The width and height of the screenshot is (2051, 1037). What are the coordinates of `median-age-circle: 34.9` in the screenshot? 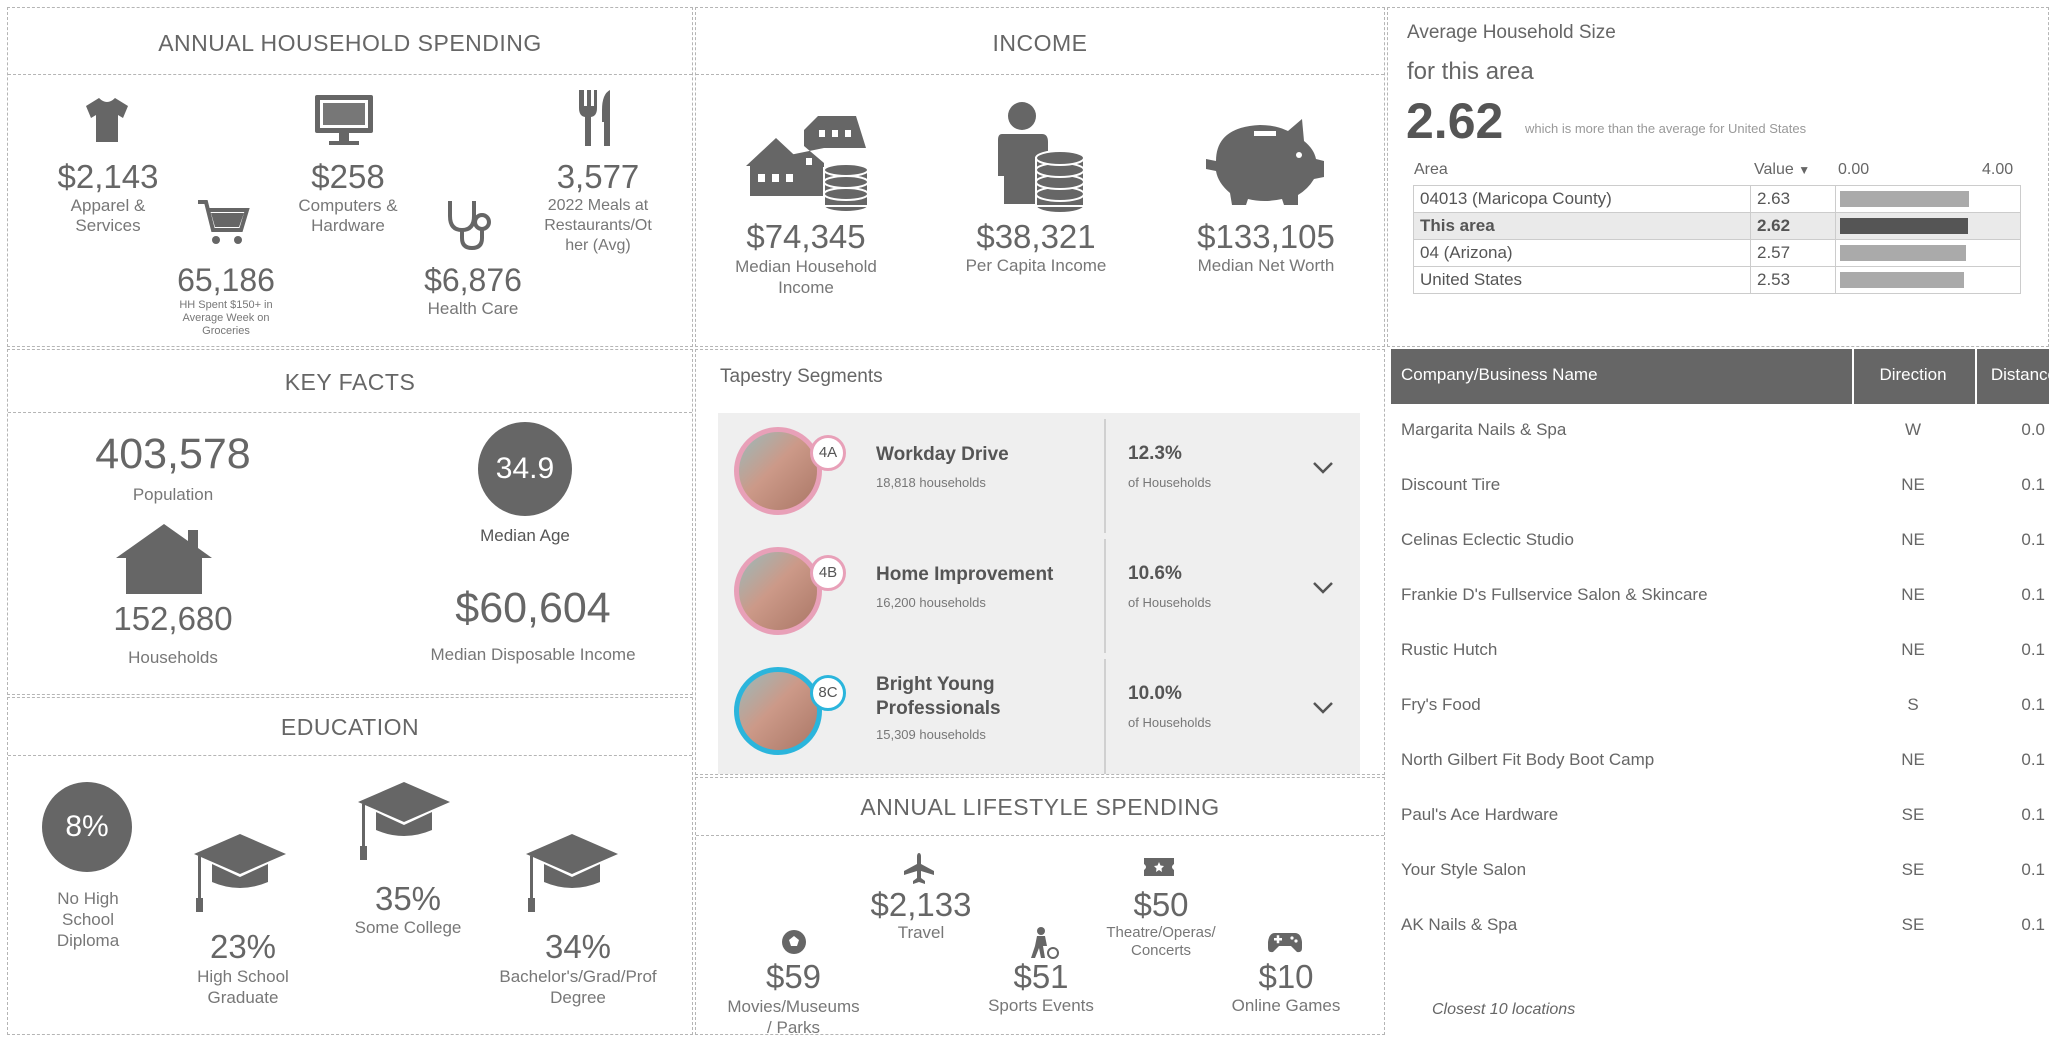 It's located at (525, 469).